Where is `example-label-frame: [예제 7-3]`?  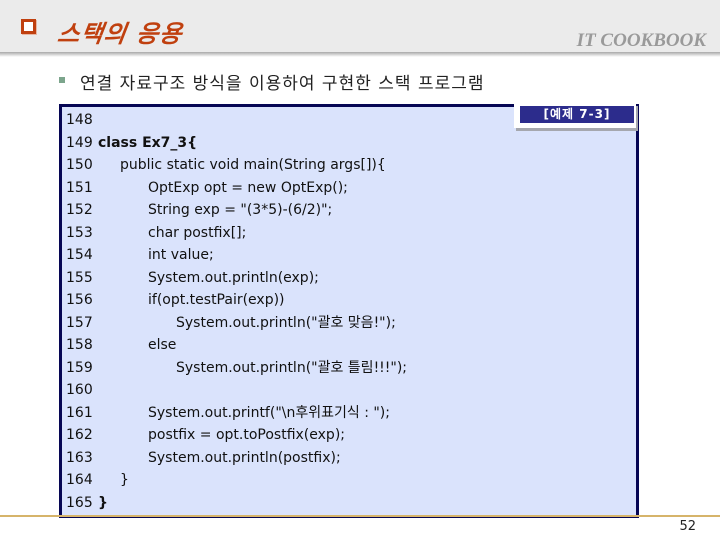 example-label-frame: [예제 7-3] is located at coordinates (575, 115).